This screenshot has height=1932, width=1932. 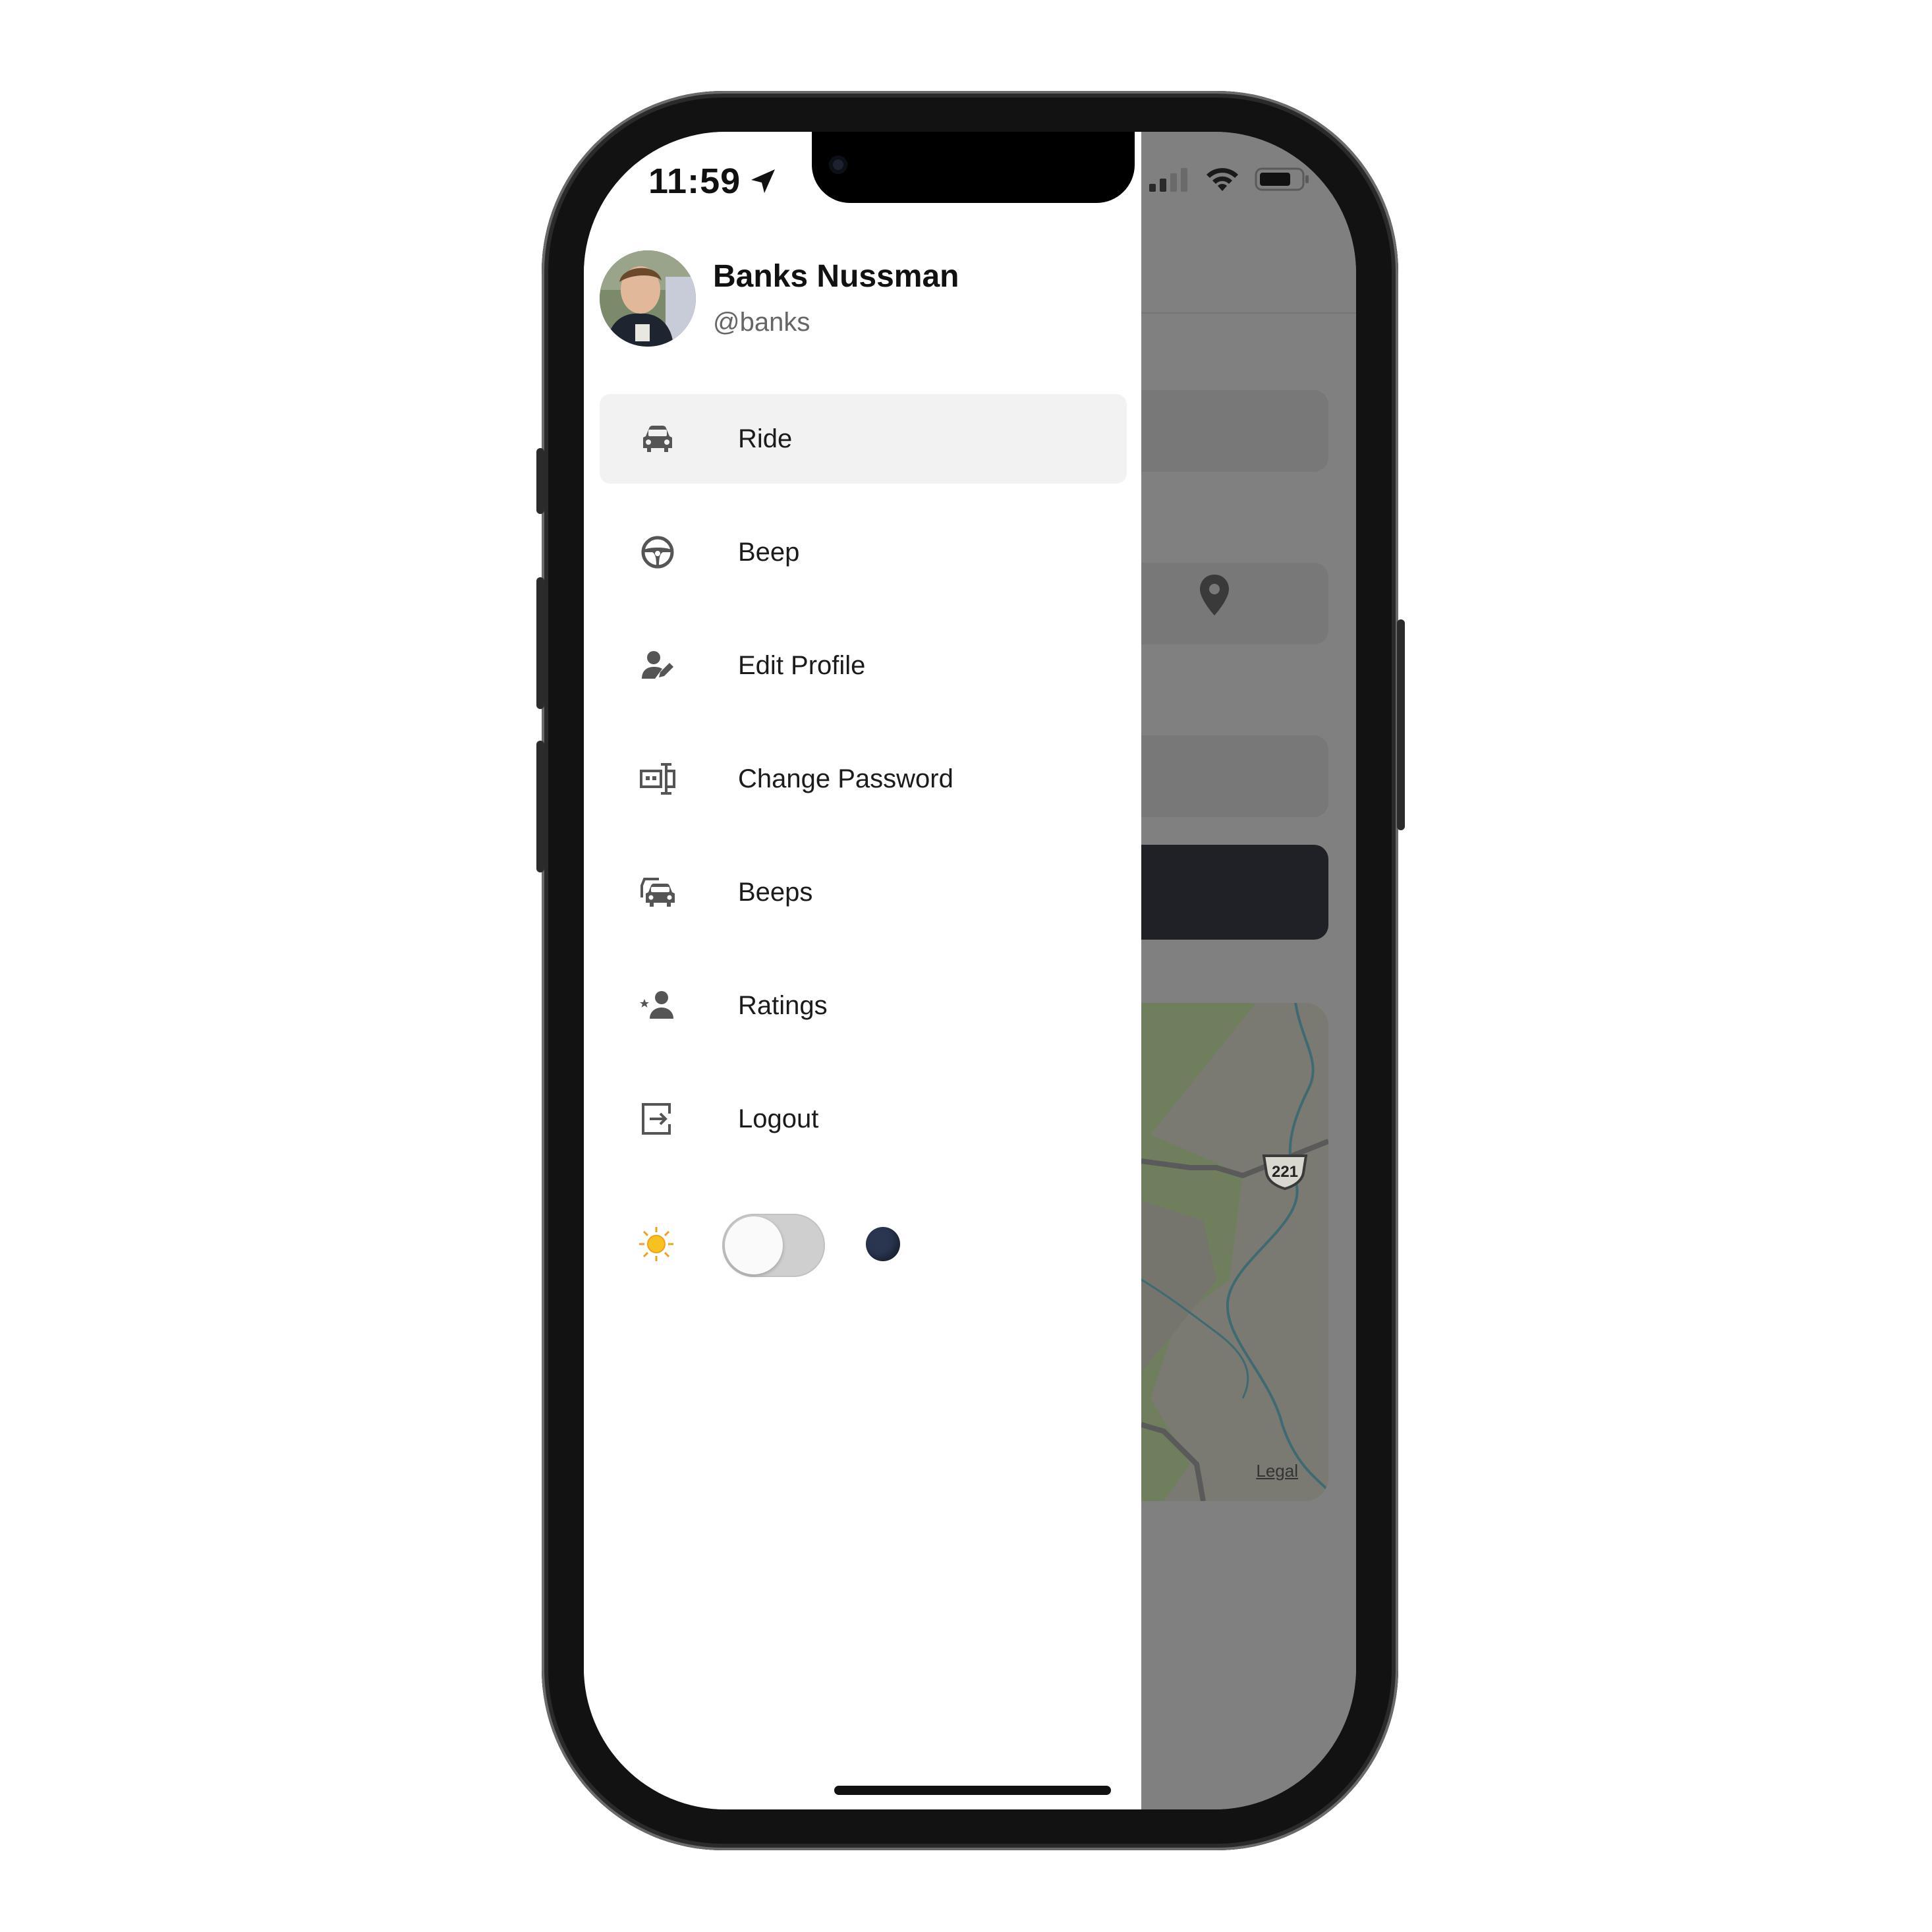 I want to click on moon-icon, so click(x=883, y=1244).